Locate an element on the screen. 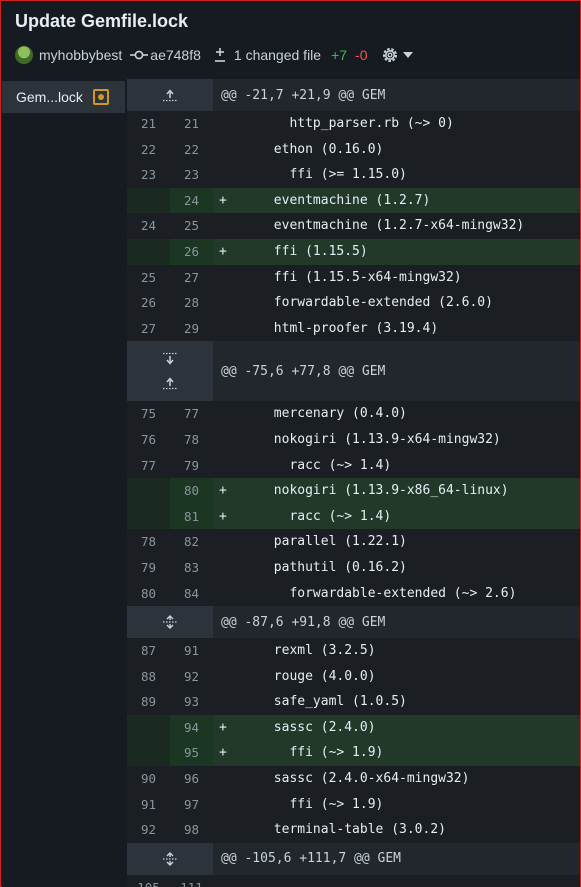 Image resolution: width=581 pixels, height=887 pixels. diff-line-code: http_parser.rb (~> 0) is located at coordinates (396, 124).